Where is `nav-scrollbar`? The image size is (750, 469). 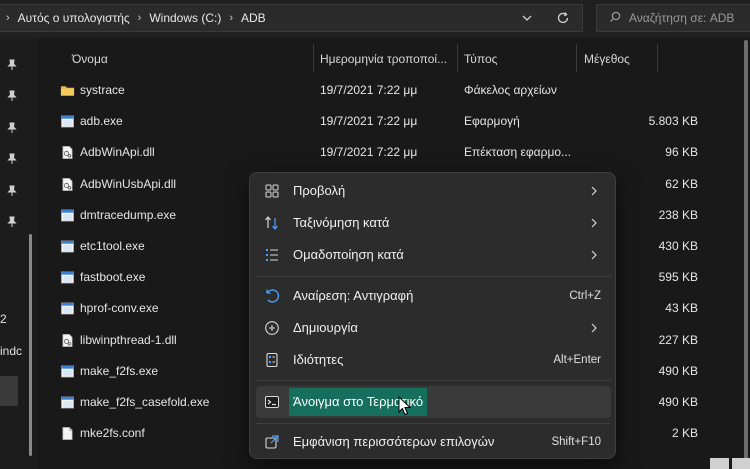
nav-scrollbar is located at coordinates (30, 345).